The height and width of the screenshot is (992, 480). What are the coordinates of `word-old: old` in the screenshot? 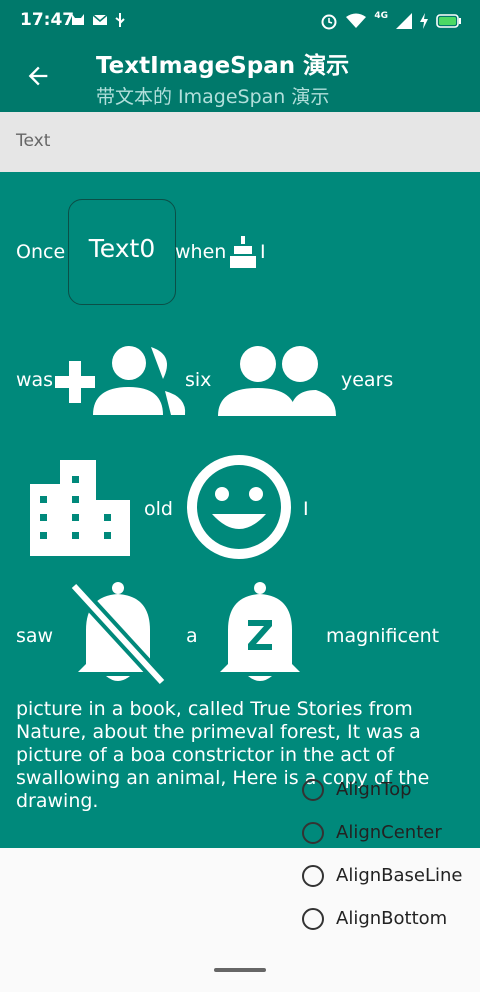 It's located at (158, 509).